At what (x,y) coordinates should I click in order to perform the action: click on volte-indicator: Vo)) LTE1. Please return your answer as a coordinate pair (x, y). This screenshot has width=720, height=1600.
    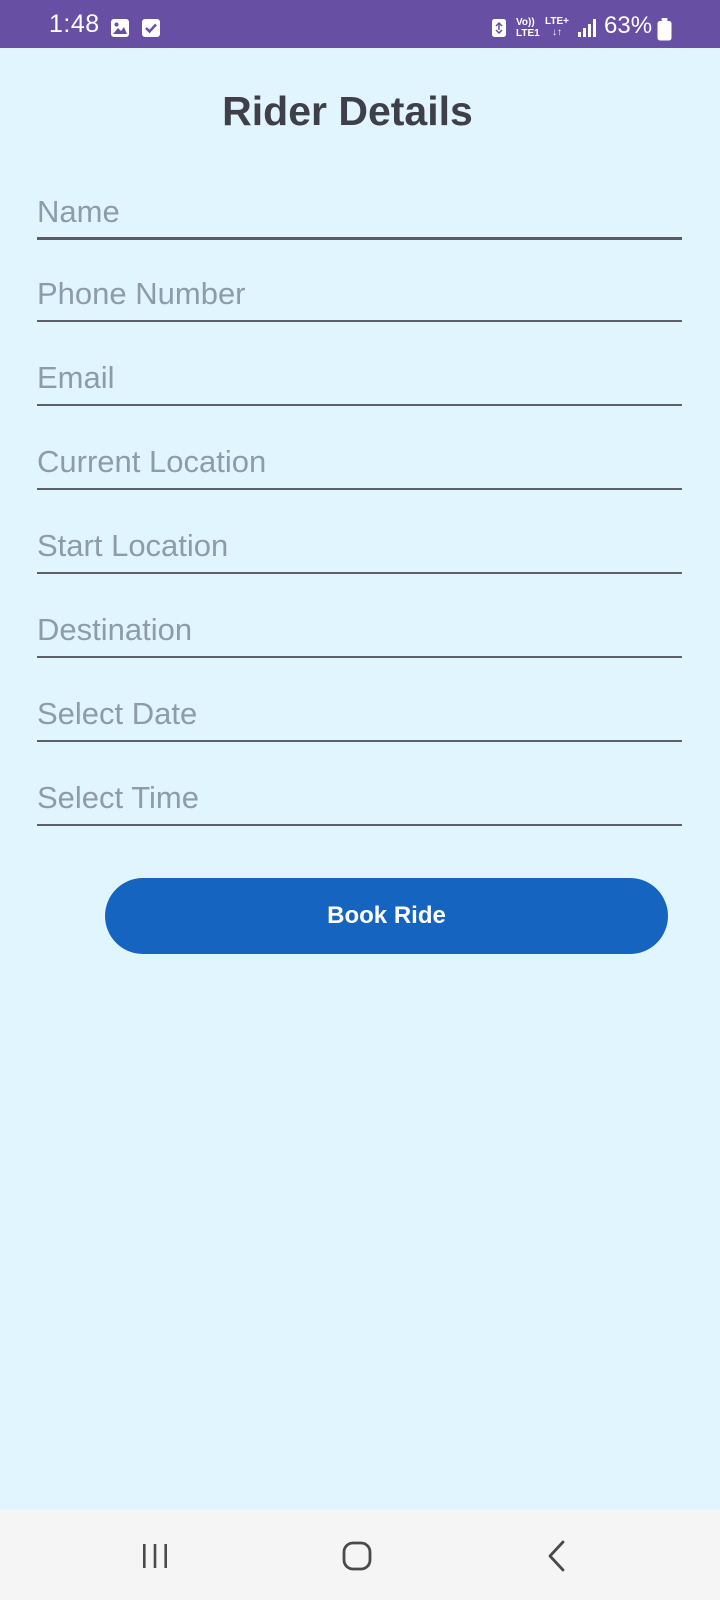
    Looking at the image, I should click on (528, 28).